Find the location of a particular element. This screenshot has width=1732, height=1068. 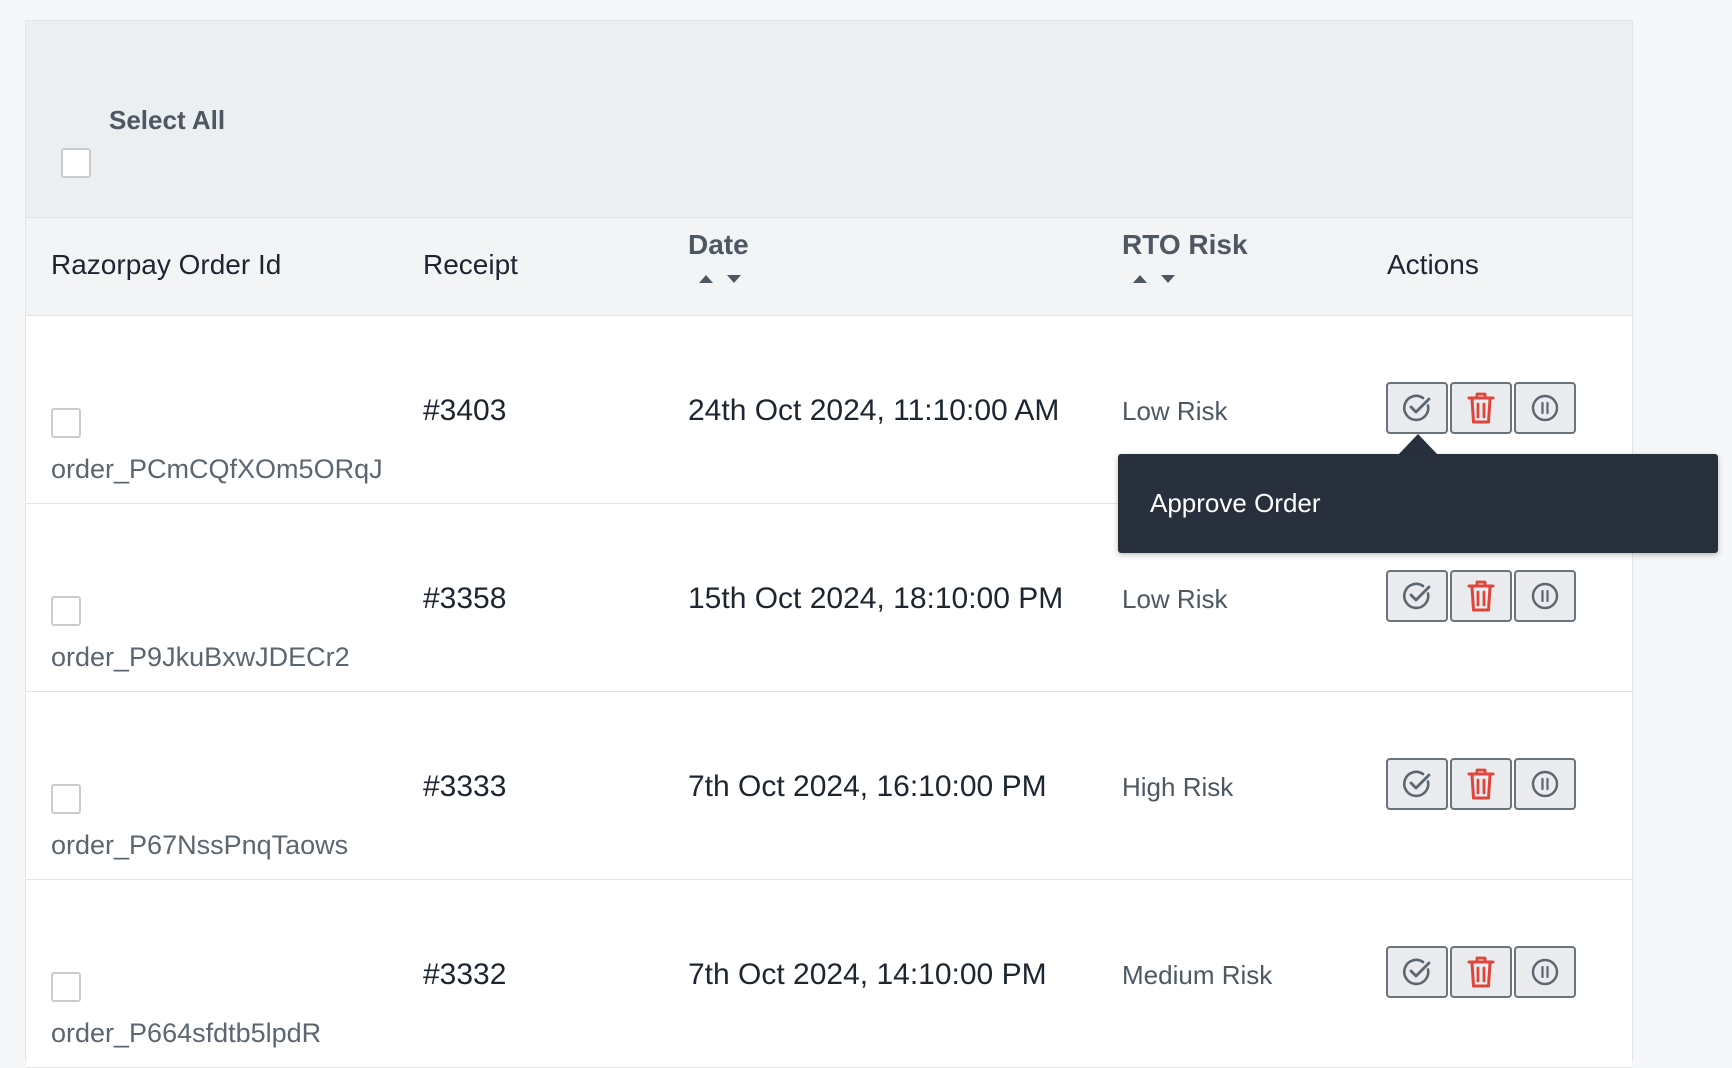

order-id: order_PCmCQfXOm5ORqJ is located at coordinates (217, 469).